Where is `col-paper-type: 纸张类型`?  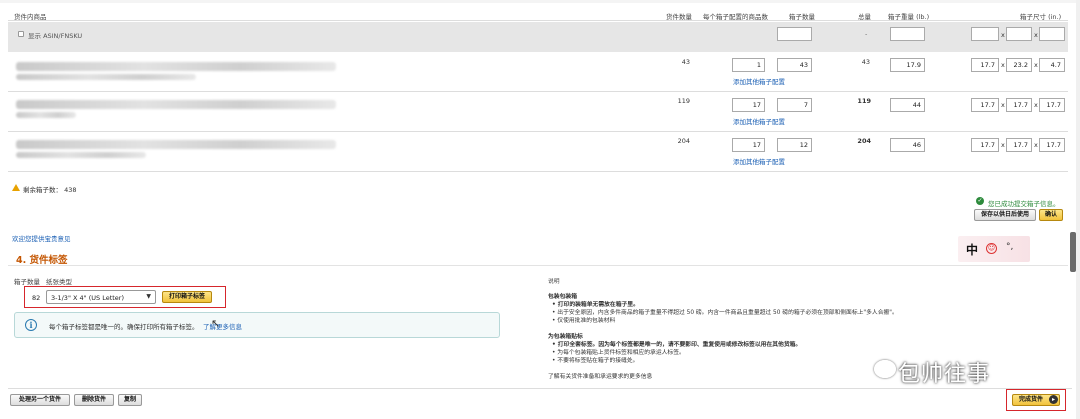 col-paper-type: 纸张类型 is located at coordinates (59, 282).